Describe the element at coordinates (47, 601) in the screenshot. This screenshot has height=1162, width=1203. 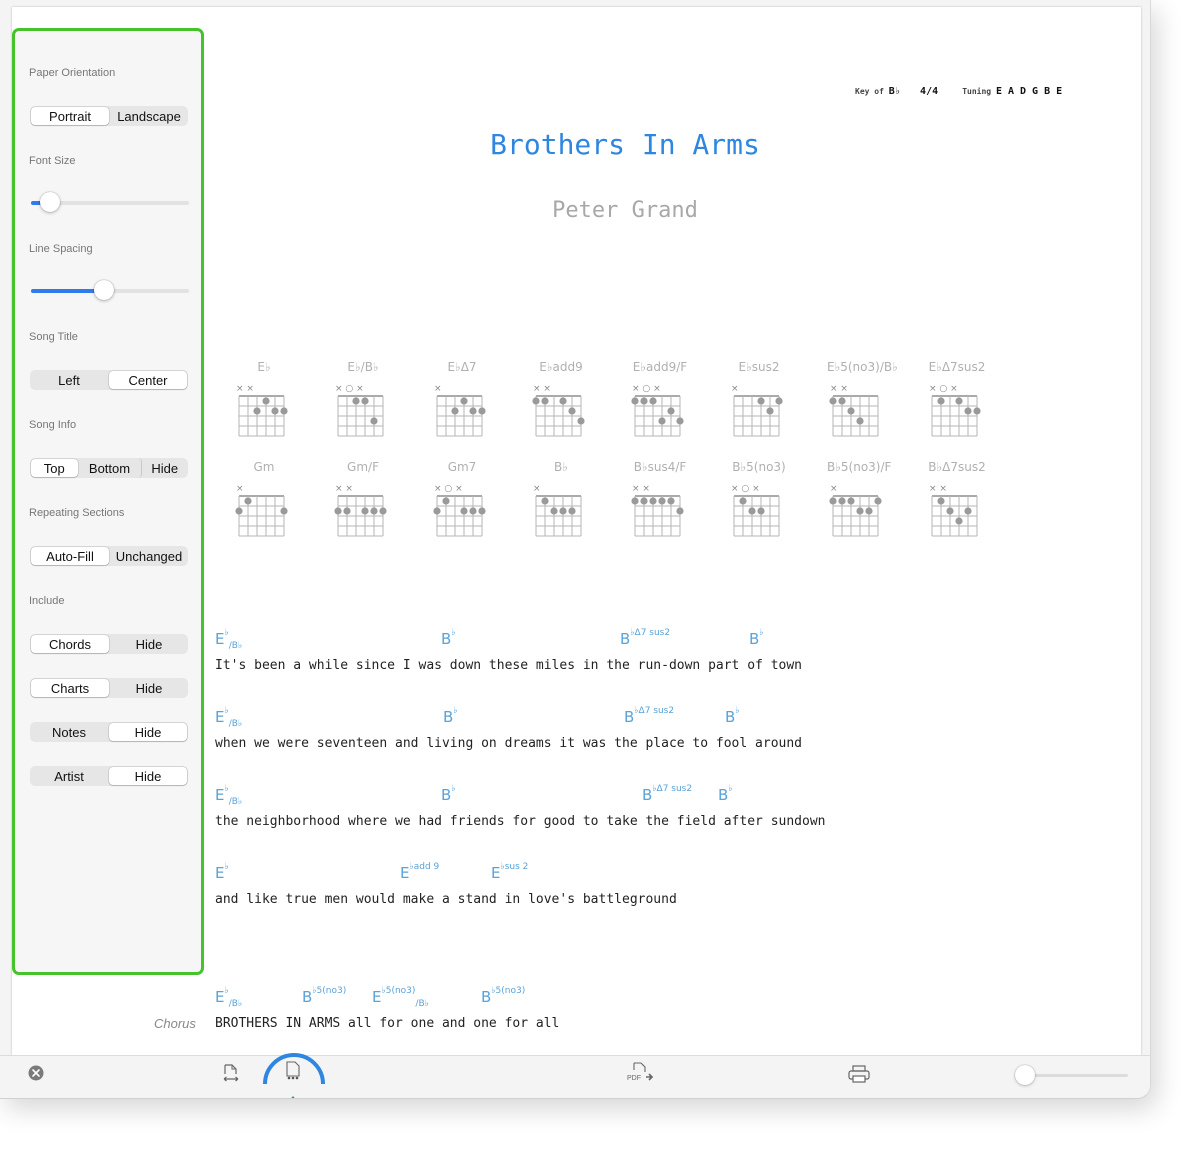
I see `include-label: Include` at that location.